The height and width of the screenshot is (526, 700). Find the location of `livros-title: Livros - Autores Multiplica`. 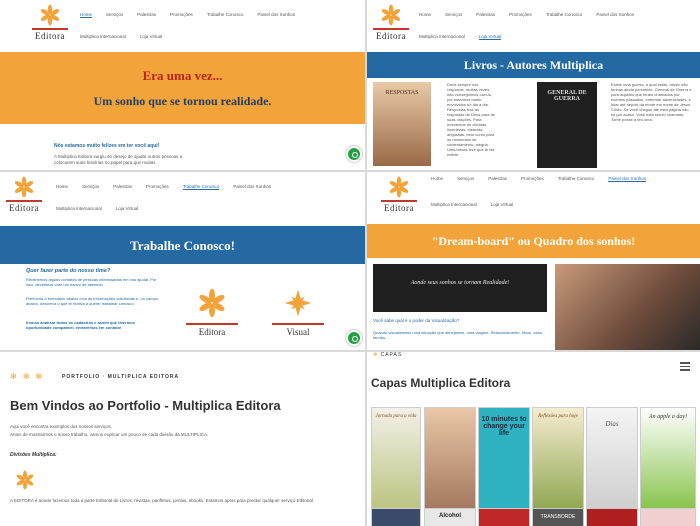

livros-title: Livros - Autores Multiplica is located at coordinates (533, 65).